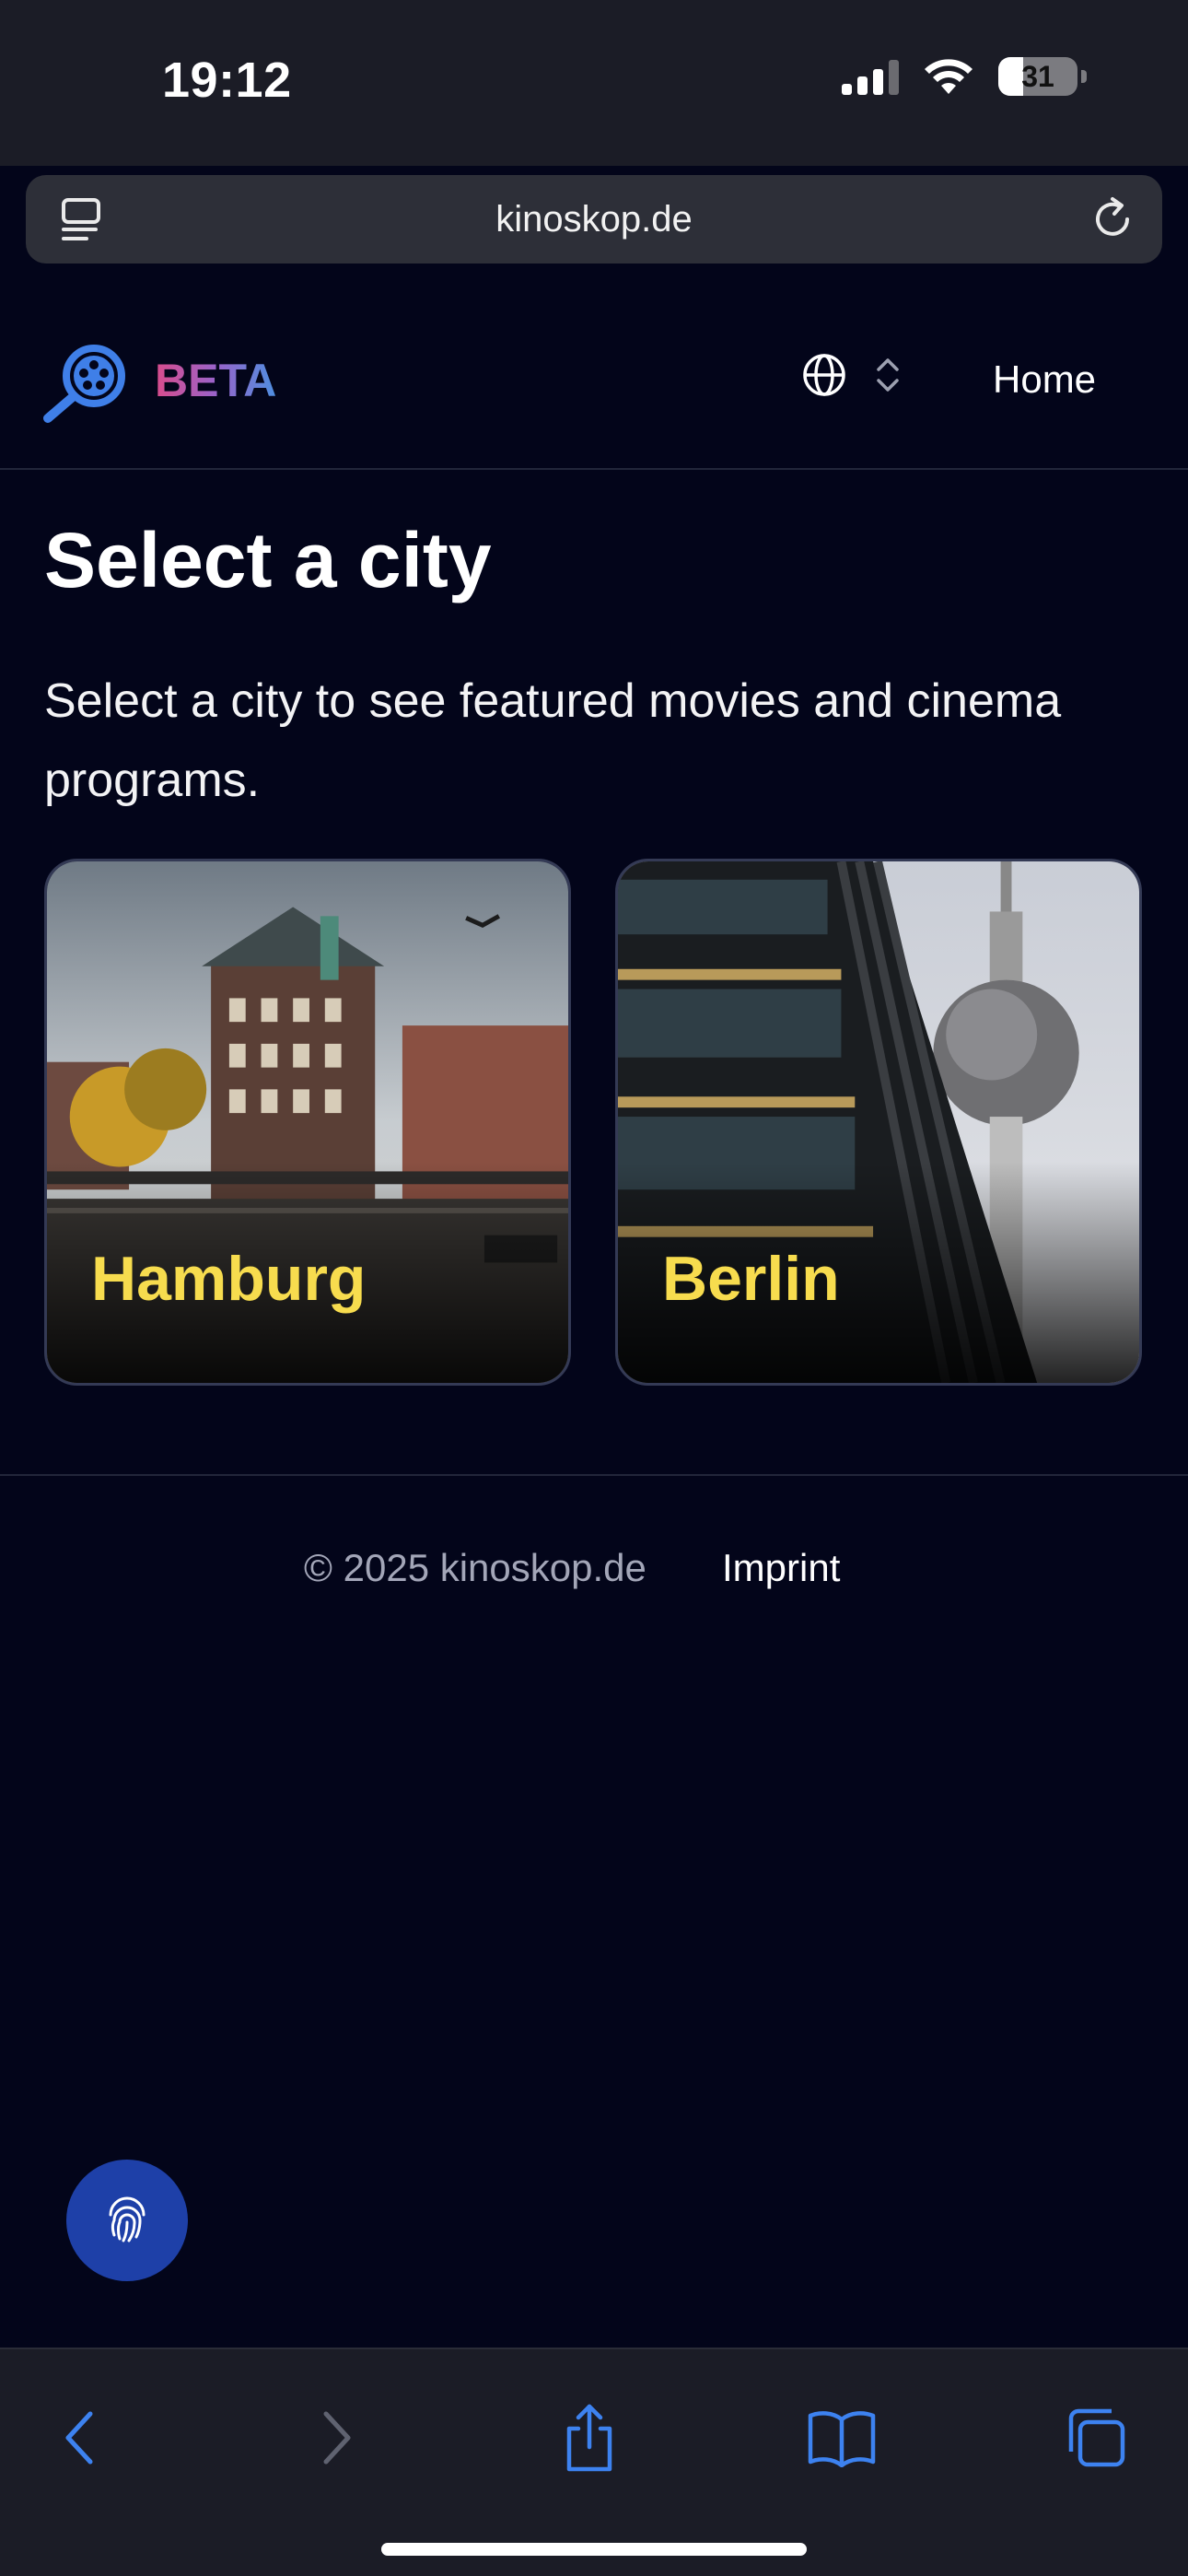  I want to click on tabs-button, so click(1096, 2438).